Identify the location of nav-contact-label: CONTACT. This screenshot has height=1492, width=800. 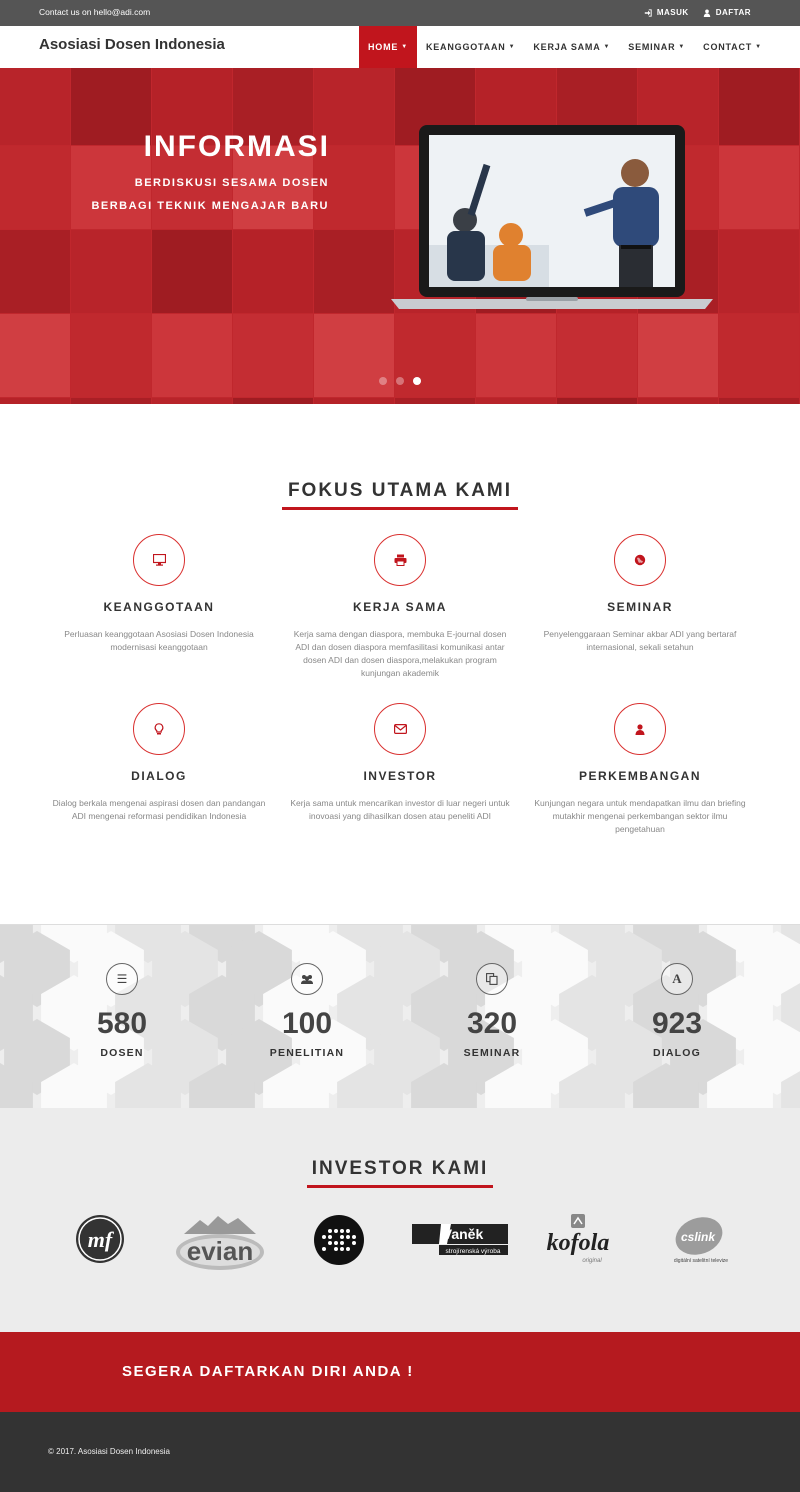
(728, 47).